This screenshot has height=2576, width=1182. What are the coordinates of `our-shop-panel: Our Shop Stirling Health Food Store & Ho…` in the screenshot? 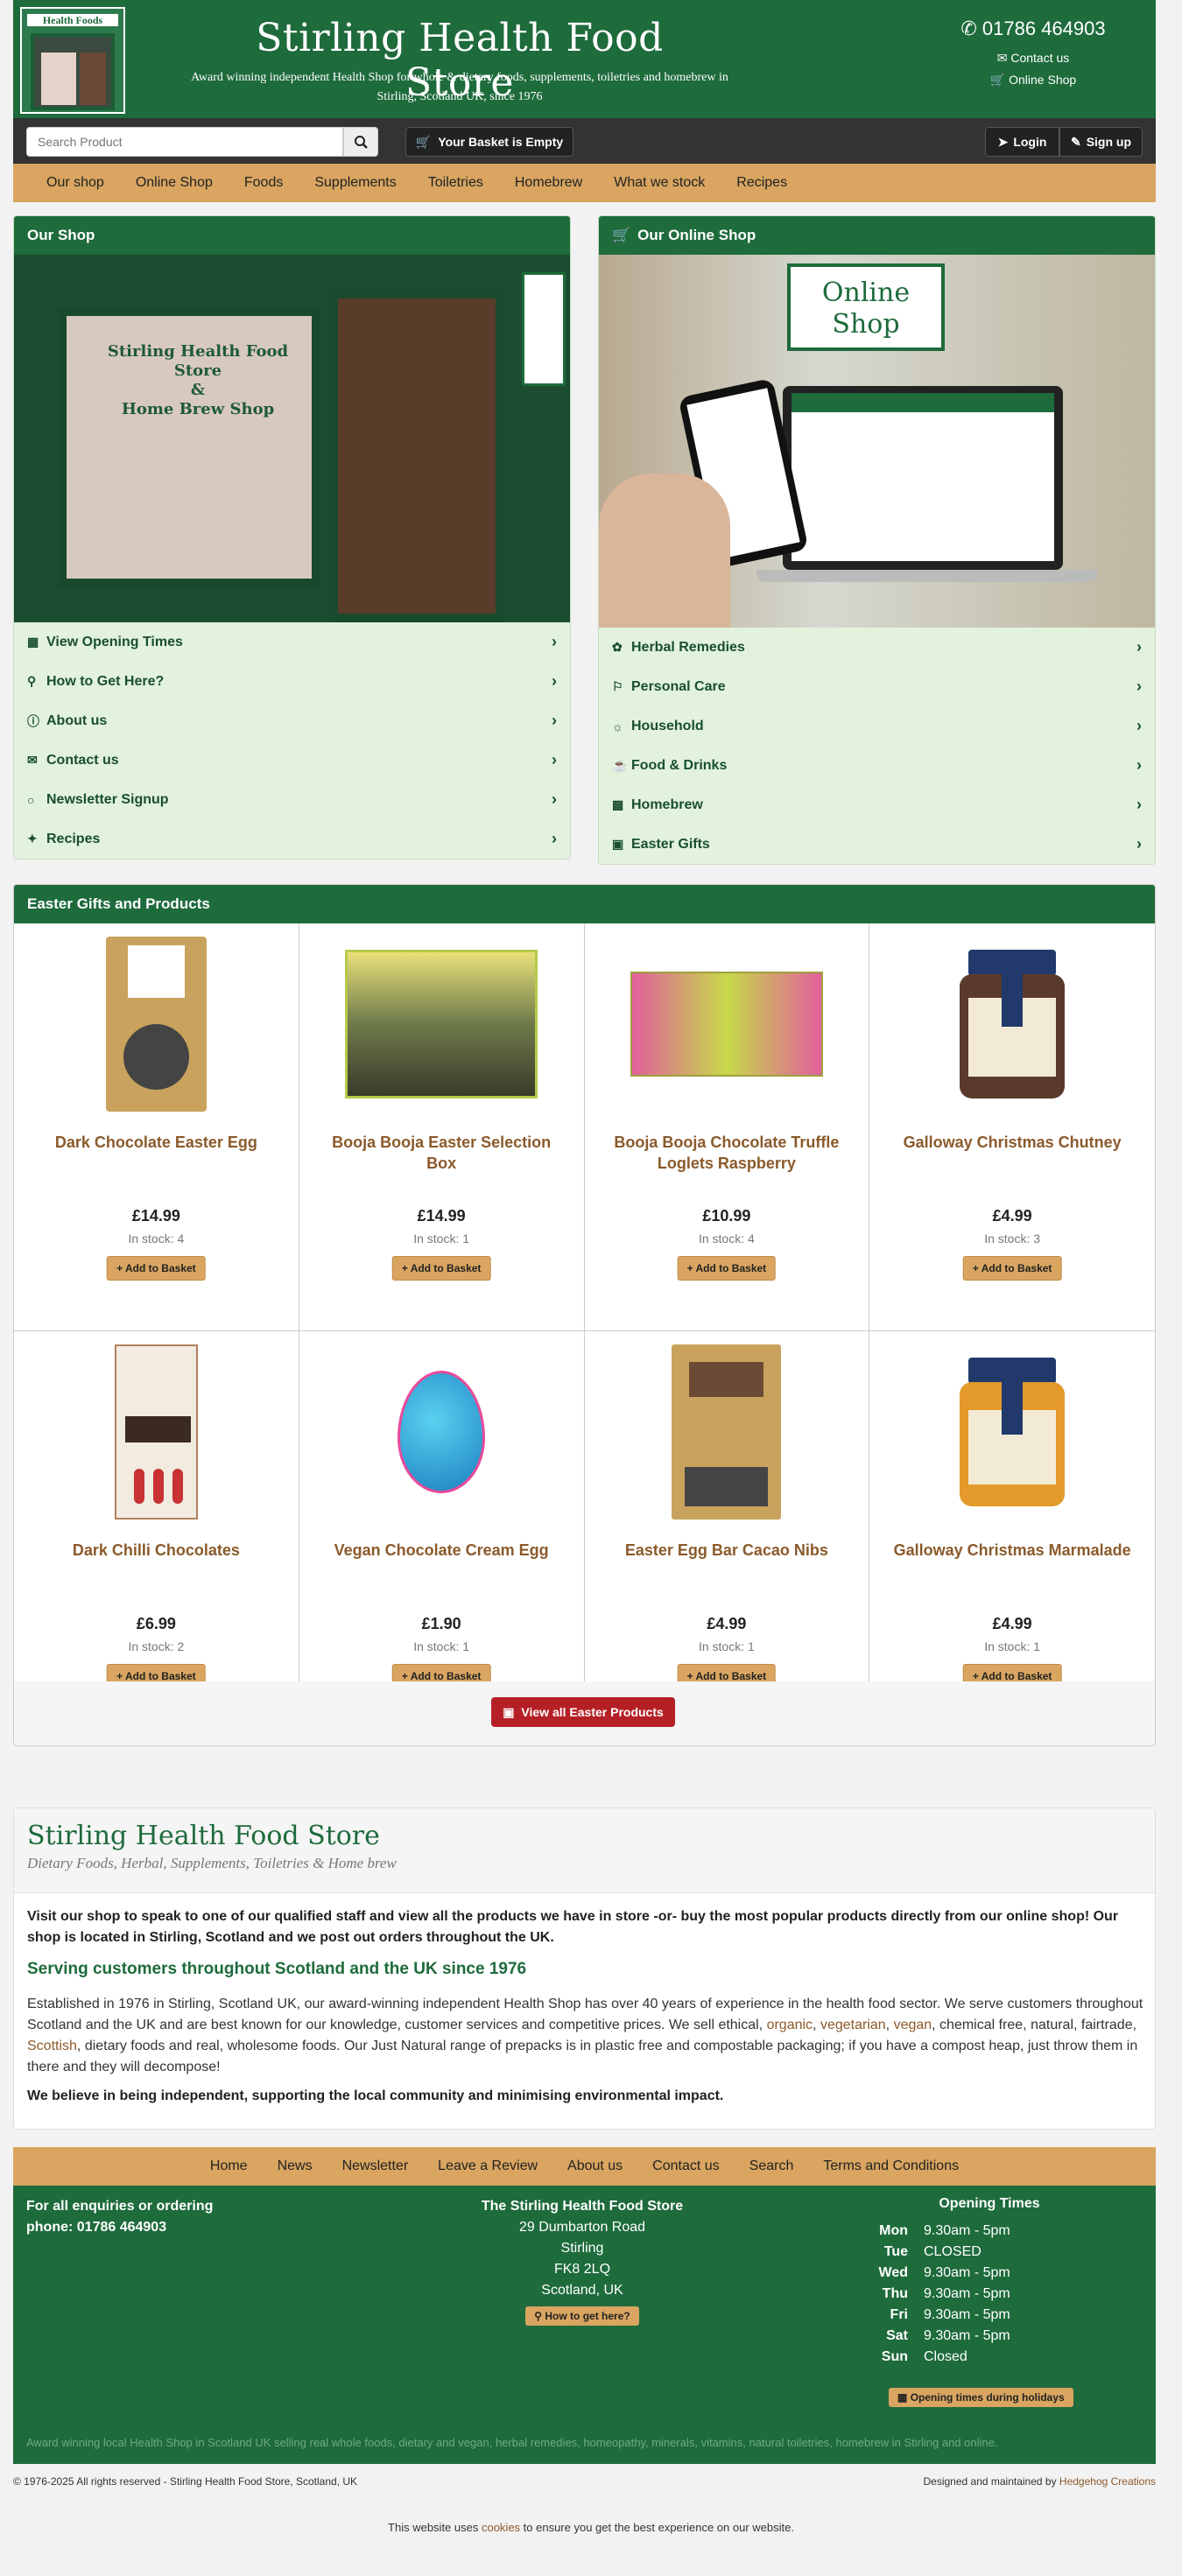 It's located at (292, 537).